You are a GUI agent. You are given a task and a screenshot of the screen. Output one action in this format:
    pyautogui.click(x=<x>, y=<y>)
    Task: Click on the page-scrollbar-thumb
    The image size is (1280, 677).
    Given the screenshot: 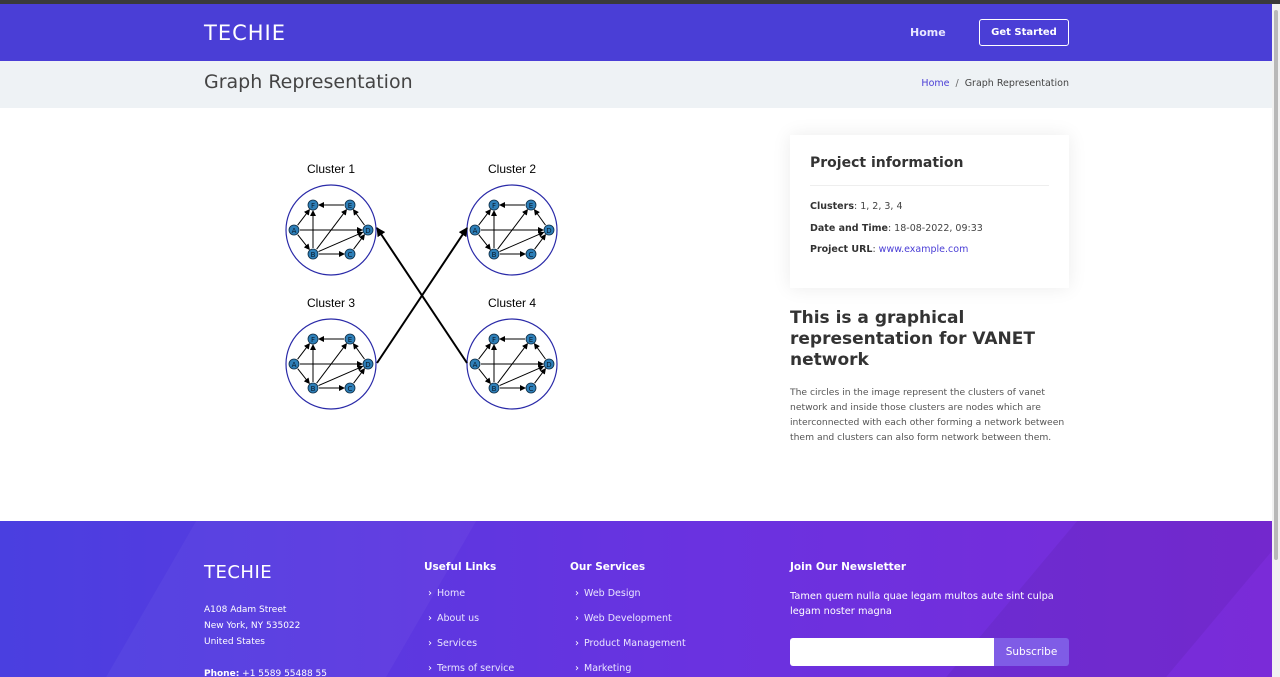 What is the action you would take?
    pyautogui.click(x=1276, y=285)
    